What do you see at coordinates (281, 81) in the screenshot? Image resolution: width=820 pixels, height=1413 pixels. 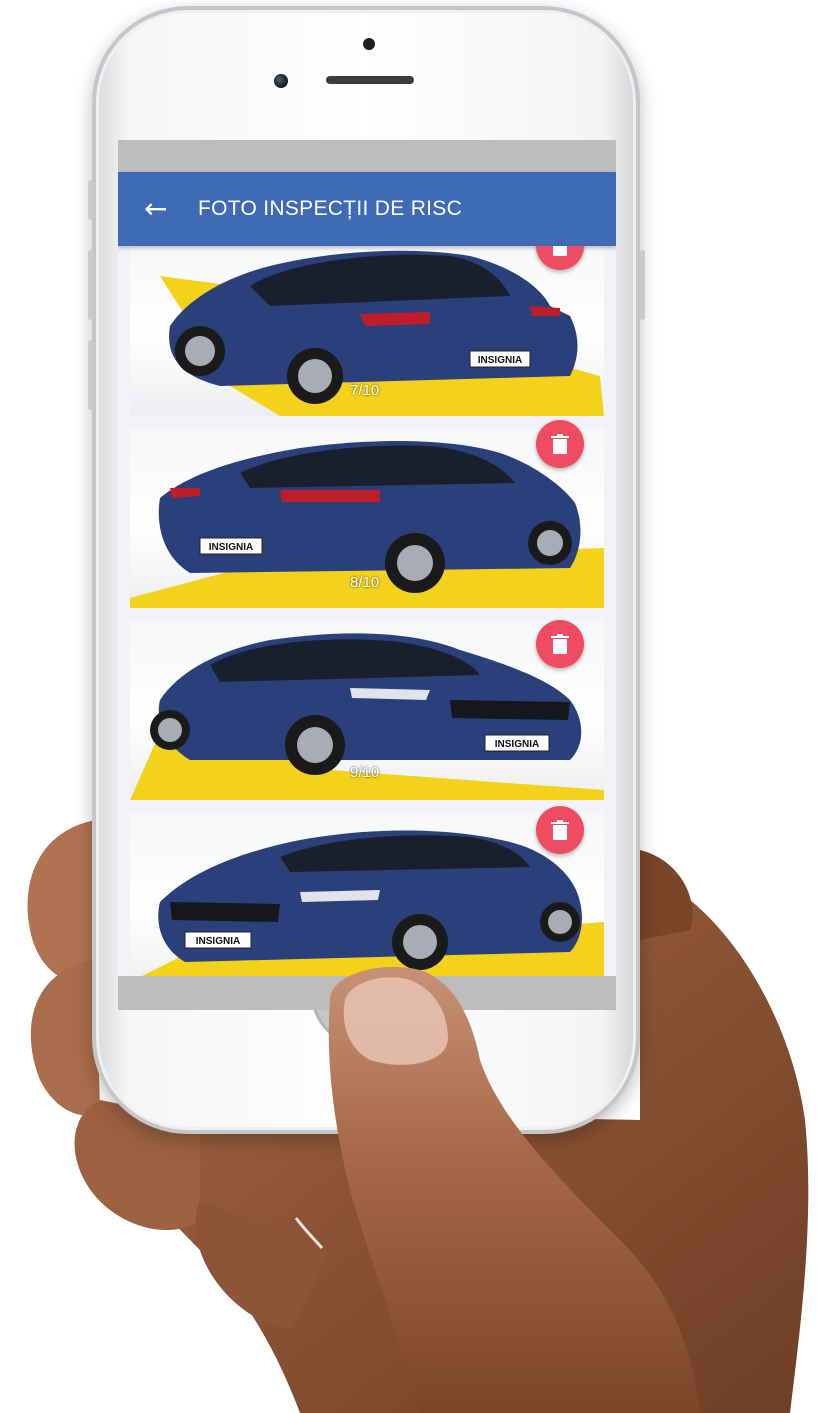 I see `front-camera-icon` at bounding box center [281, 81].